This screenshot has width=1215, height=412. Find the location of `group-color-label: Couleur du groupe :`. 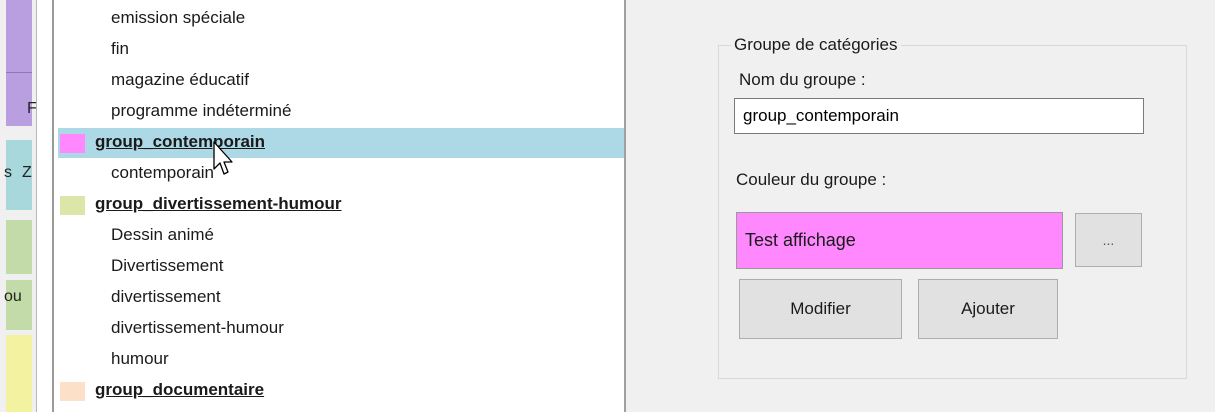

group-color-label: Couleur du groupe : is located at coordinates (811, 179).